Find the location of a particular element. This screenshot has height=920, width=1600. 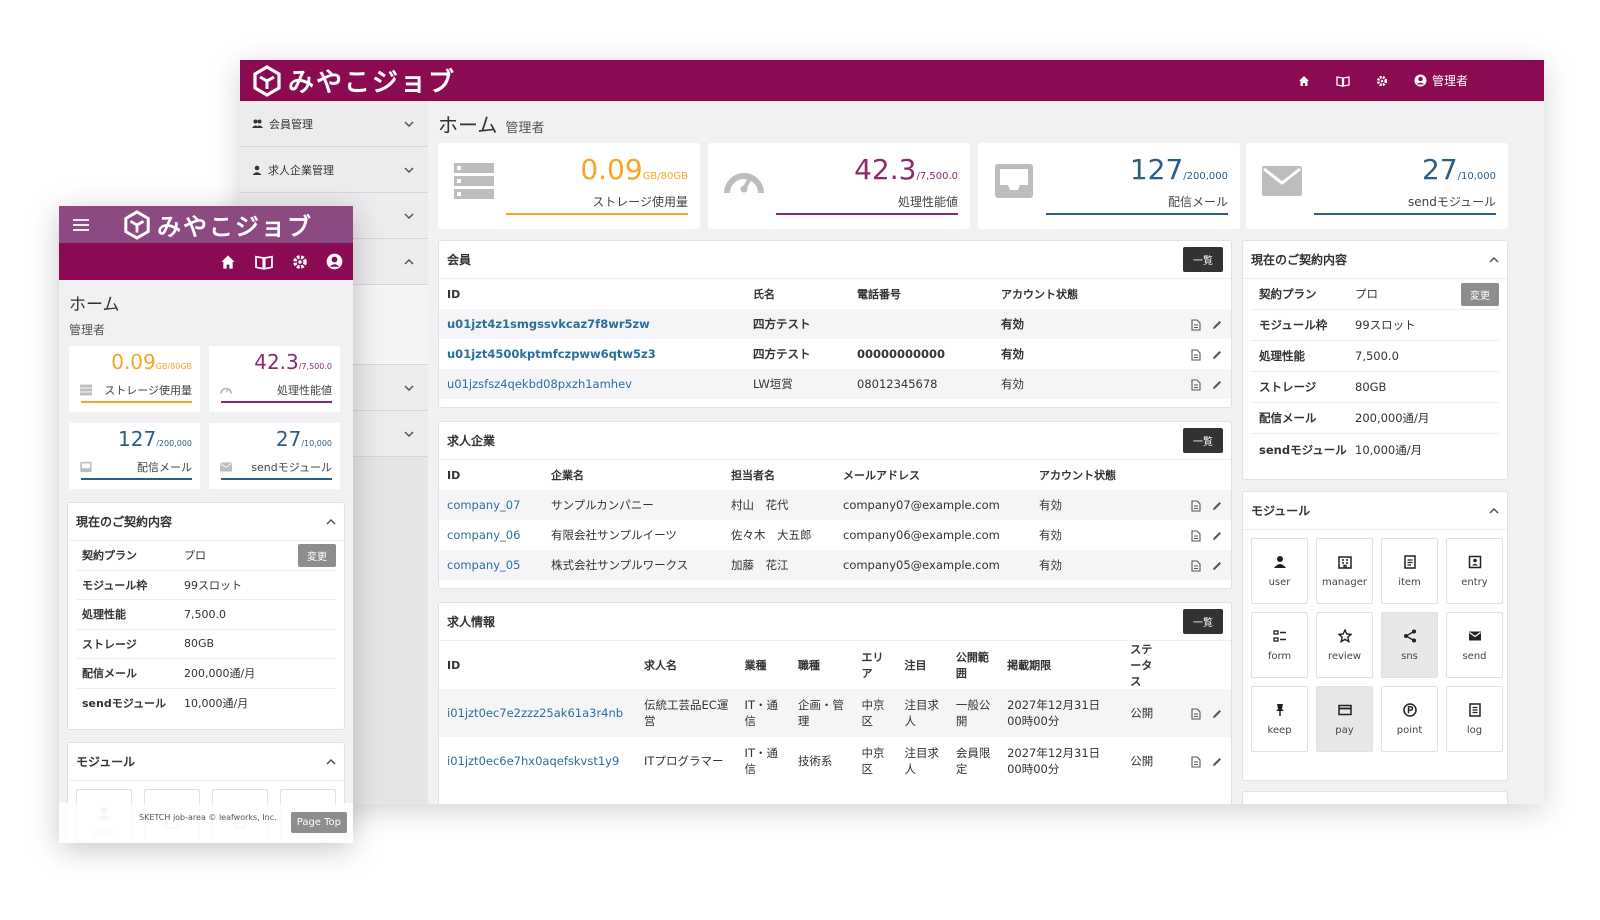

module-label: keep is located at coordinates (1279, 730).